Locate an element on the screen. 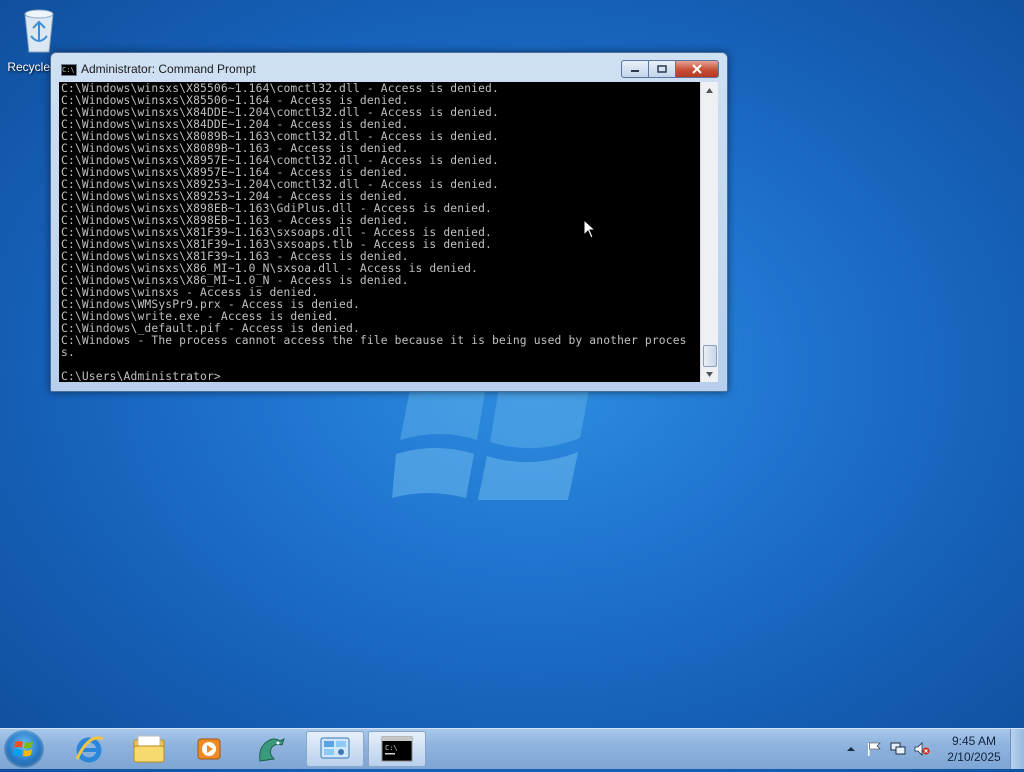  show-desktop-button is located at coordinates (1017, 749).